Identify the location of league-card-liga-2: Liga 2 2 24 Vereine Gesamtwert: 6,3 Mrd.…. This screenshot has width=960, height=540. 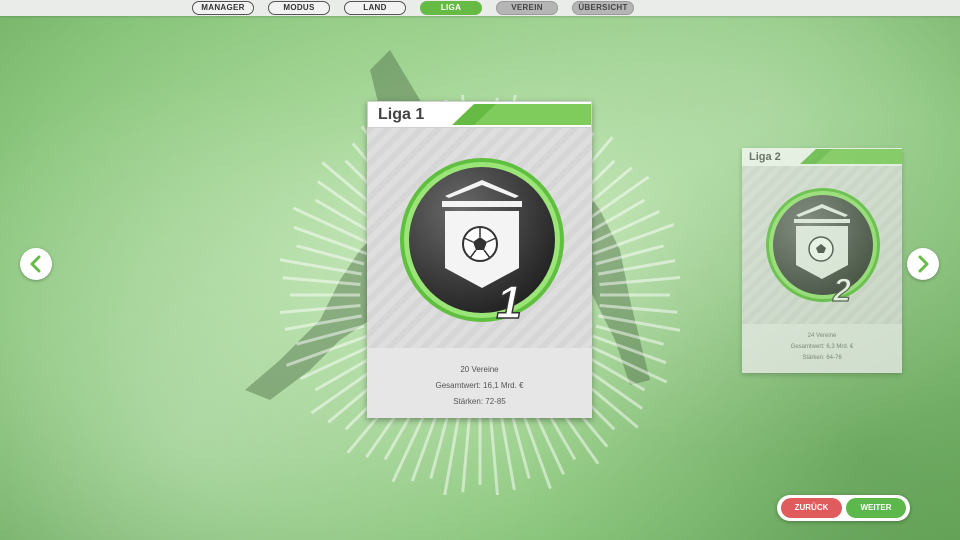
(822, 260).